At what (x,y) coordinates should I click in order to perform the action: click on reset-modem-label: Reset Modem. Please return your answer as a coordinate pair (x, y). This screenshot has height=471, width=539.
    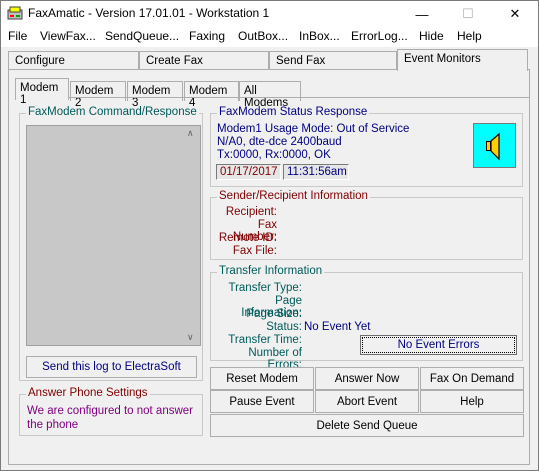
    Looking at the image, I should click on (262, 378).